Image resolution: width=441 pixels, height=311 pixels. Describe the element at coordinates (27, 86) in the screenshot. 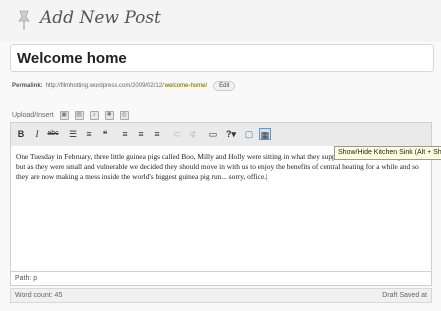

I see `permalink-label: Permalink:` at that location.